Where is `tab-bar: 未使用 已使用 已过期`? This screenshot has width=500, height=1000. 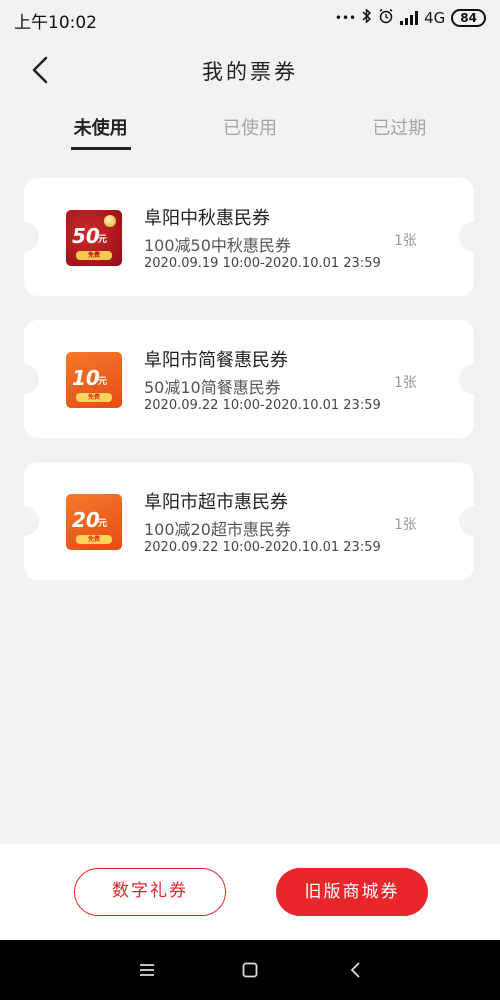 tab-bar: 未使用 已使用 已过期 is located at coordinates (250, 131).